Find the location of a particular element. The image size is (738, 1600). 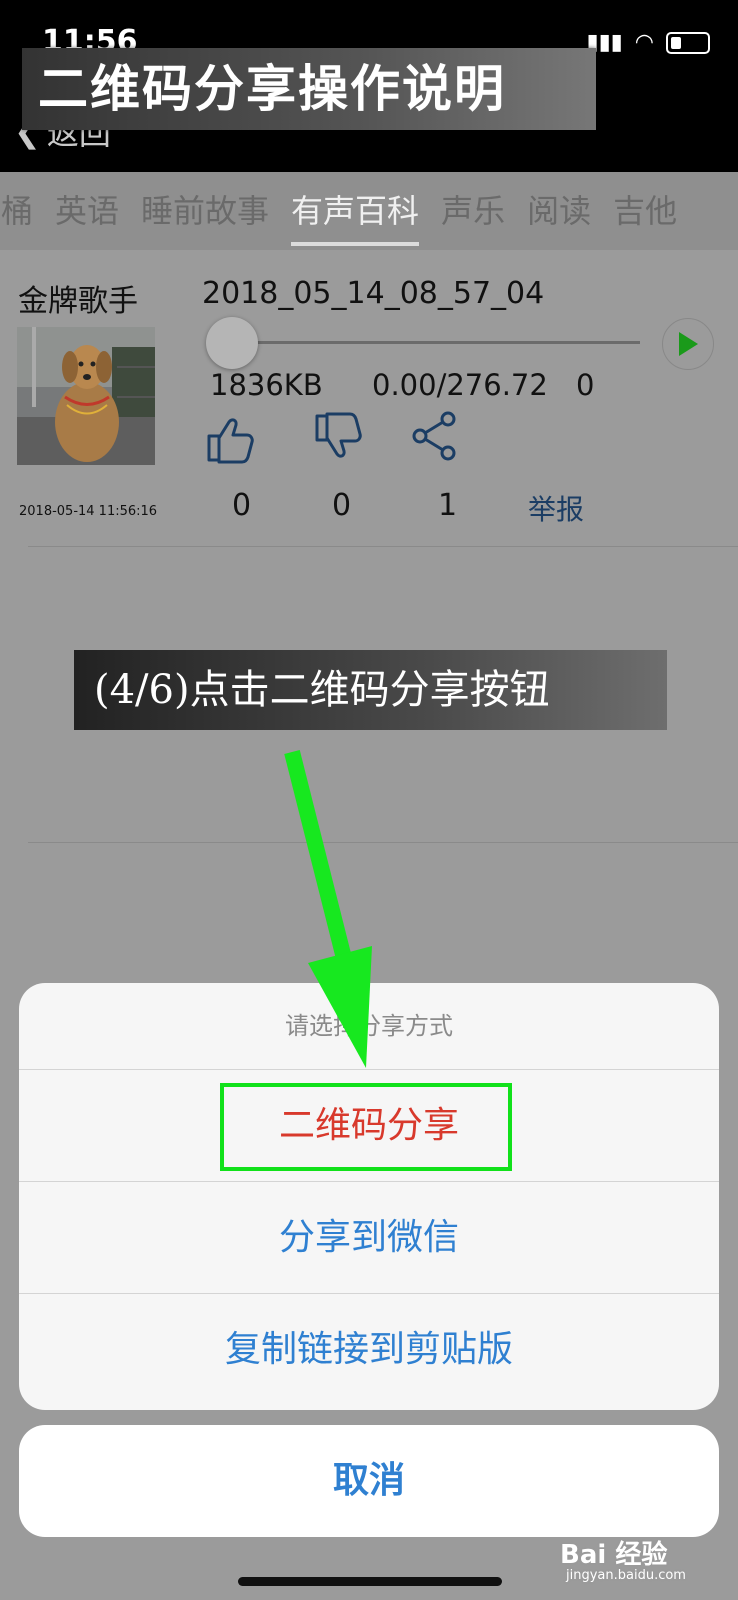

arrow-annotation is located at coordinates (328, 909).